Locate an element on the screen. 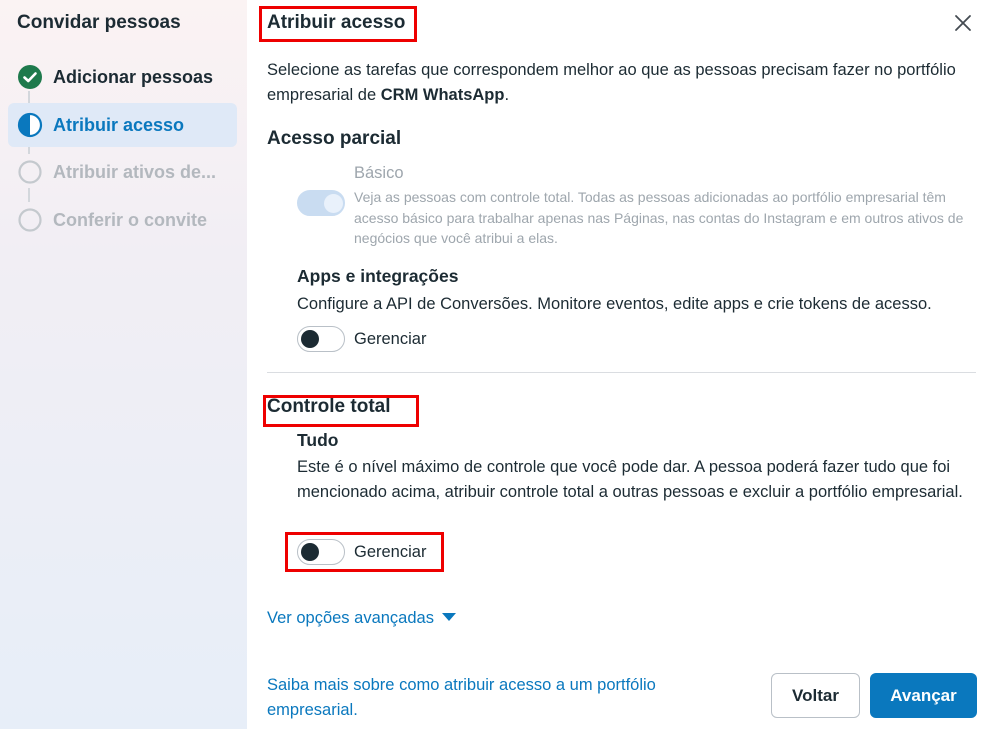 This screenshot has width=987, height=729. step-review-invite: Conferir o convite is located at coordinates (122, 220).